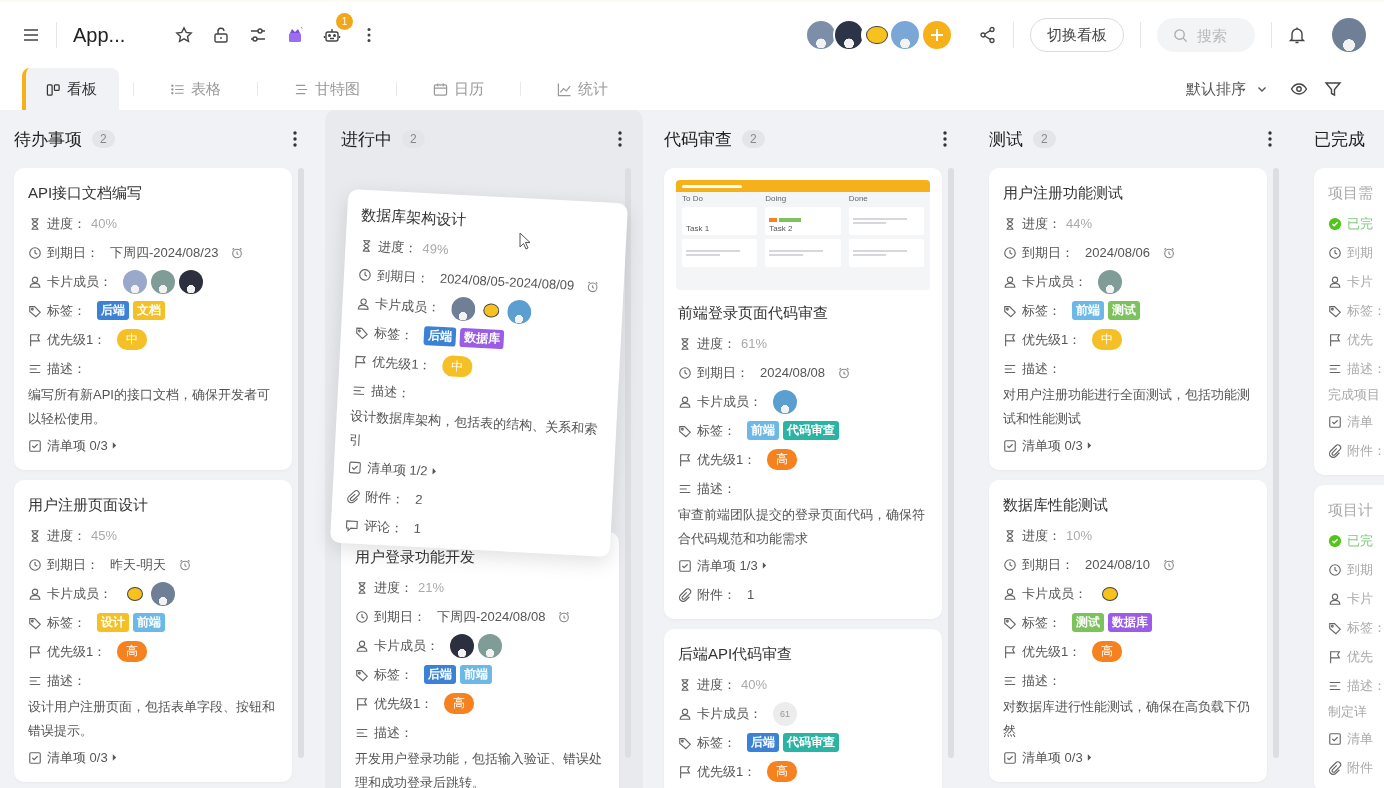 The height and width of the screenshot is (788, 1384). What do you see at coordinates (1333, 89) in the screenshot?
I see `filter-icon` at bounding box center [1333, 89].